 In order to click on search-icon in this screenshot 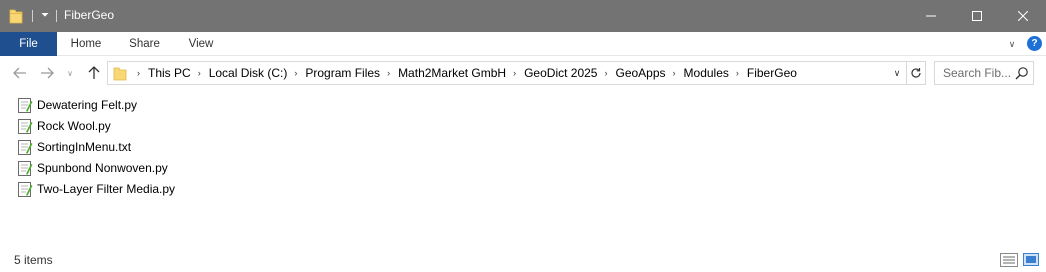, I will do `click(1022, 73)`.